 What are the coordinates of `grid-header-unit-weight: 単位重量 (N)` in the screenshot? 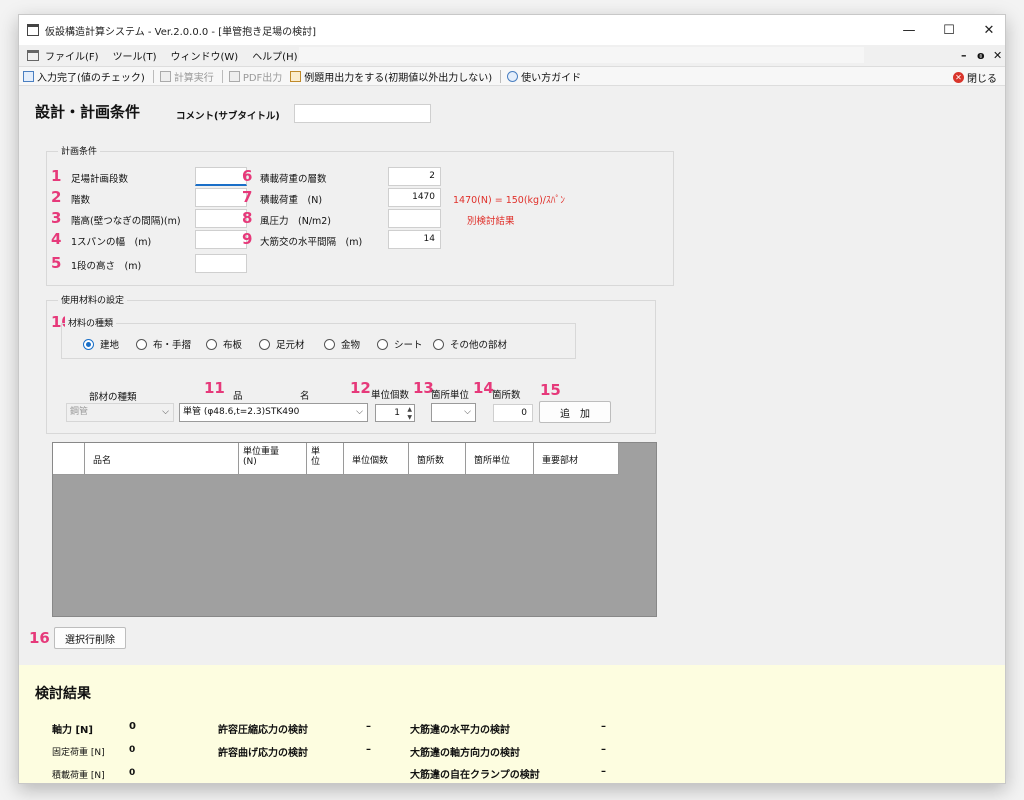 It's located at (273, 459).